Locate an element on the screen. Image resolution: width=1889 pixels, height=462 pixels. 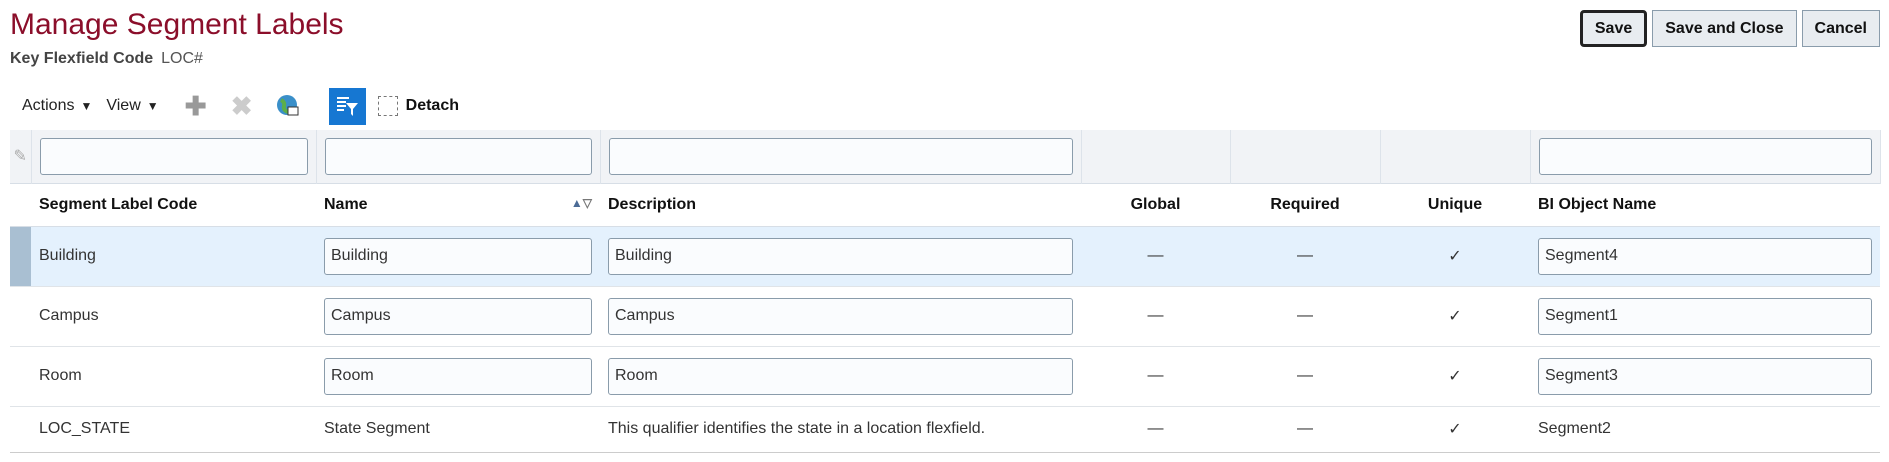
cell-code: Room is located at coordinates (173, 376).